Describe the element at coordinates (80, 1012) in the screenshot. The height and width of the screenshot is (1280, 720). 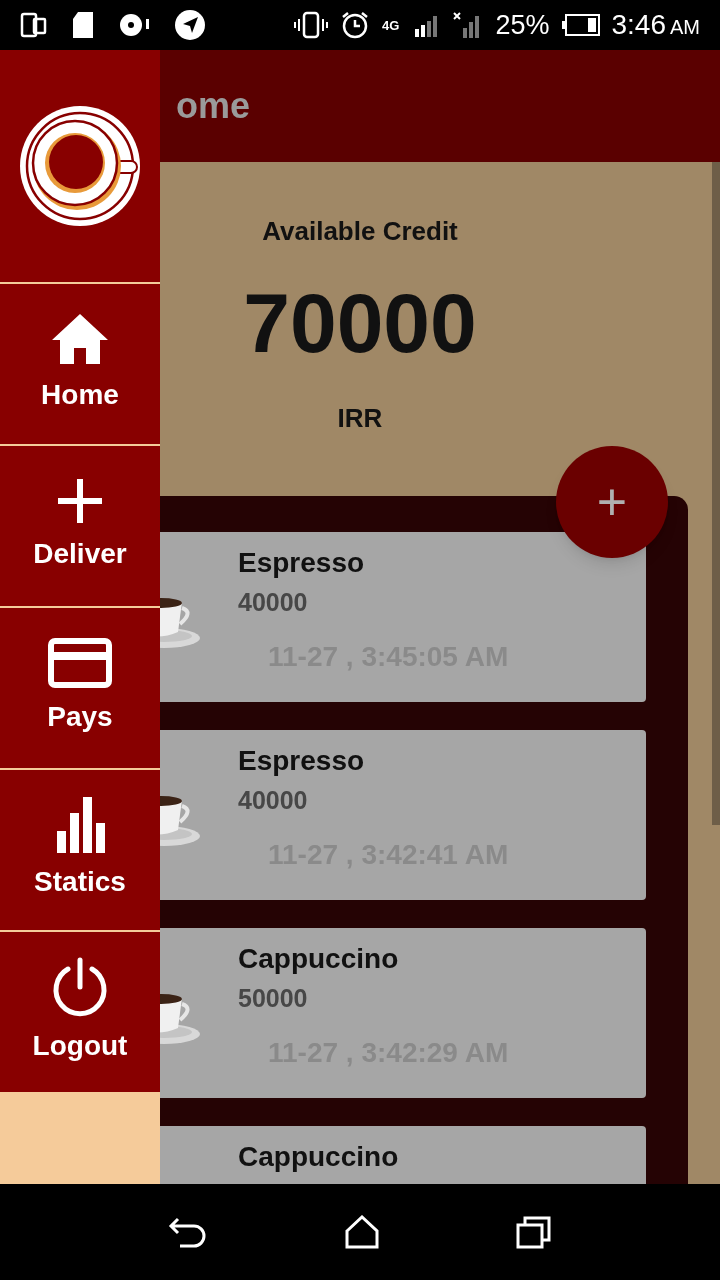
I see `drawer-item: Logout` at that location.